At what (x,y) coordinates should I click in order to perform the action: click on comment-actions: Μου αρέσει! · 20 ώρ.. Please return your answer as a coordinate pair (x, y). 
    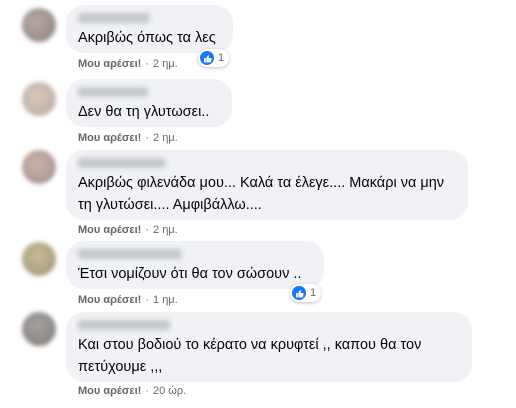
    Looking at the image, I should click on (132, 391).